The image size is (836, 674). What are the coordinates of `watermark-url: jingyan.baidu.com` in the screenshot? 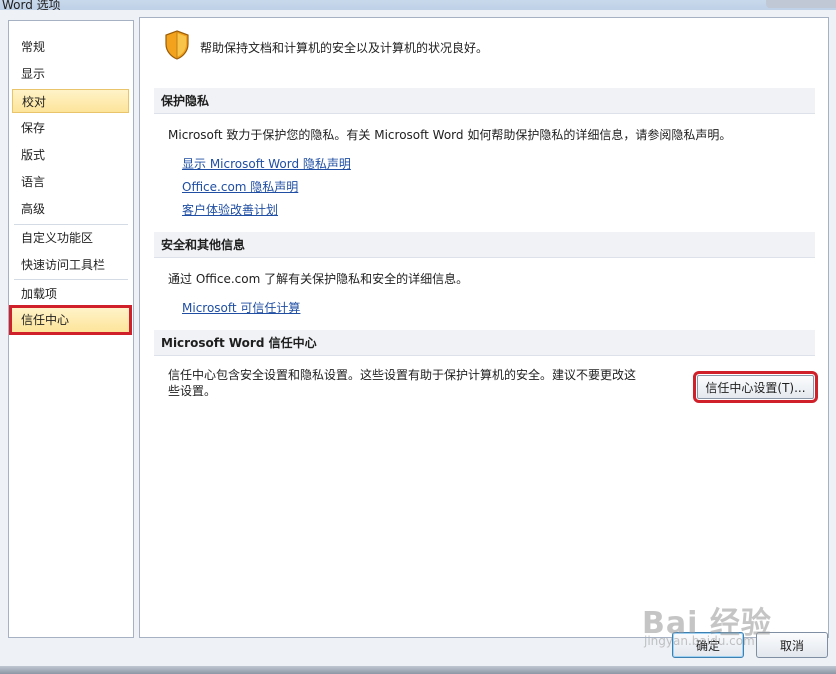 It's located at (699, 641).